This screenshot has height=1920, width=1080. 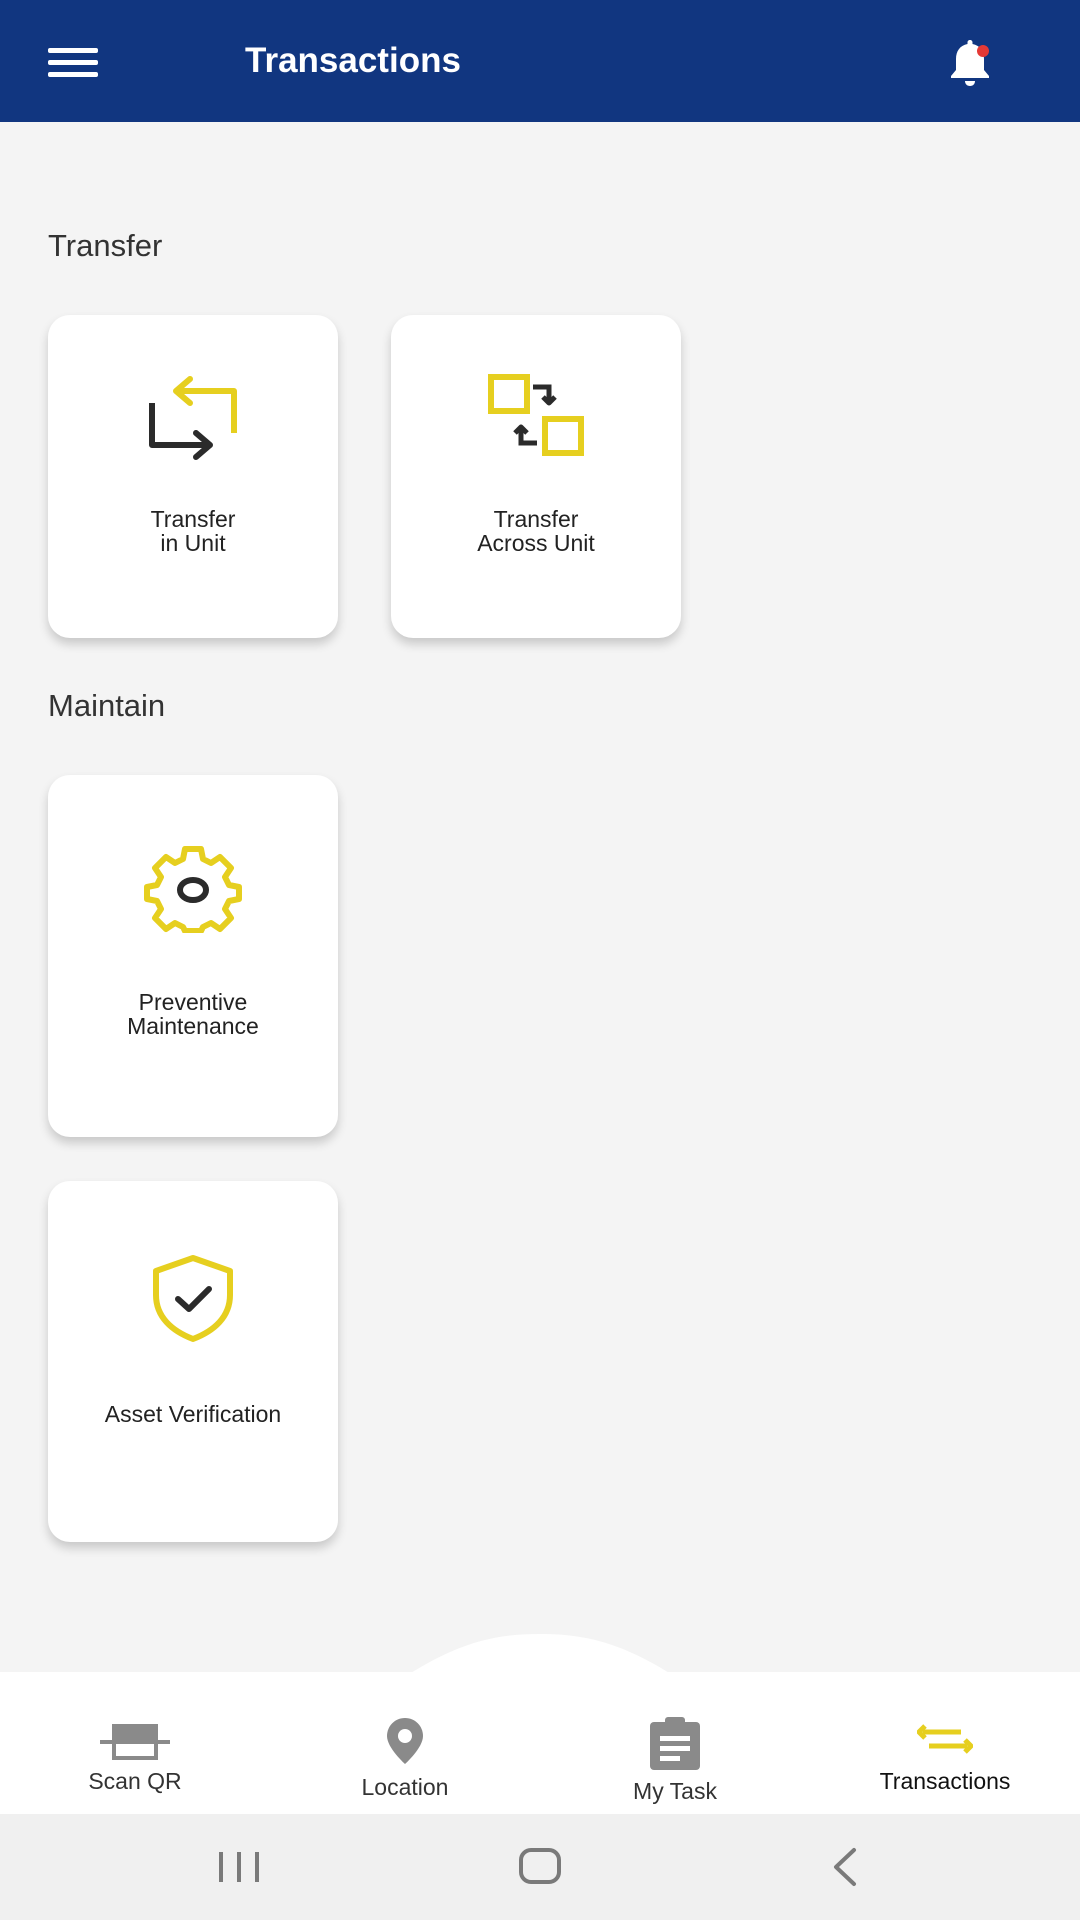 I want to click on nav-item-location: Location, so click(x=405, y=1743).